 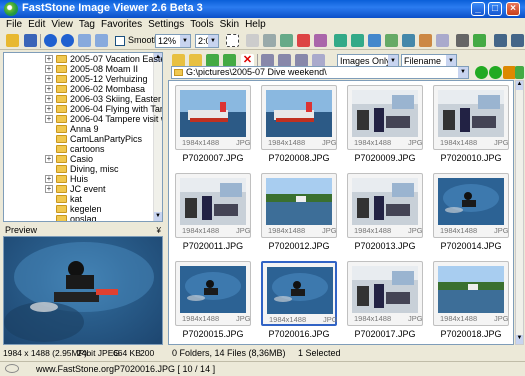 I want to click on menu-edit: Edit, so click(x=36, y=25).